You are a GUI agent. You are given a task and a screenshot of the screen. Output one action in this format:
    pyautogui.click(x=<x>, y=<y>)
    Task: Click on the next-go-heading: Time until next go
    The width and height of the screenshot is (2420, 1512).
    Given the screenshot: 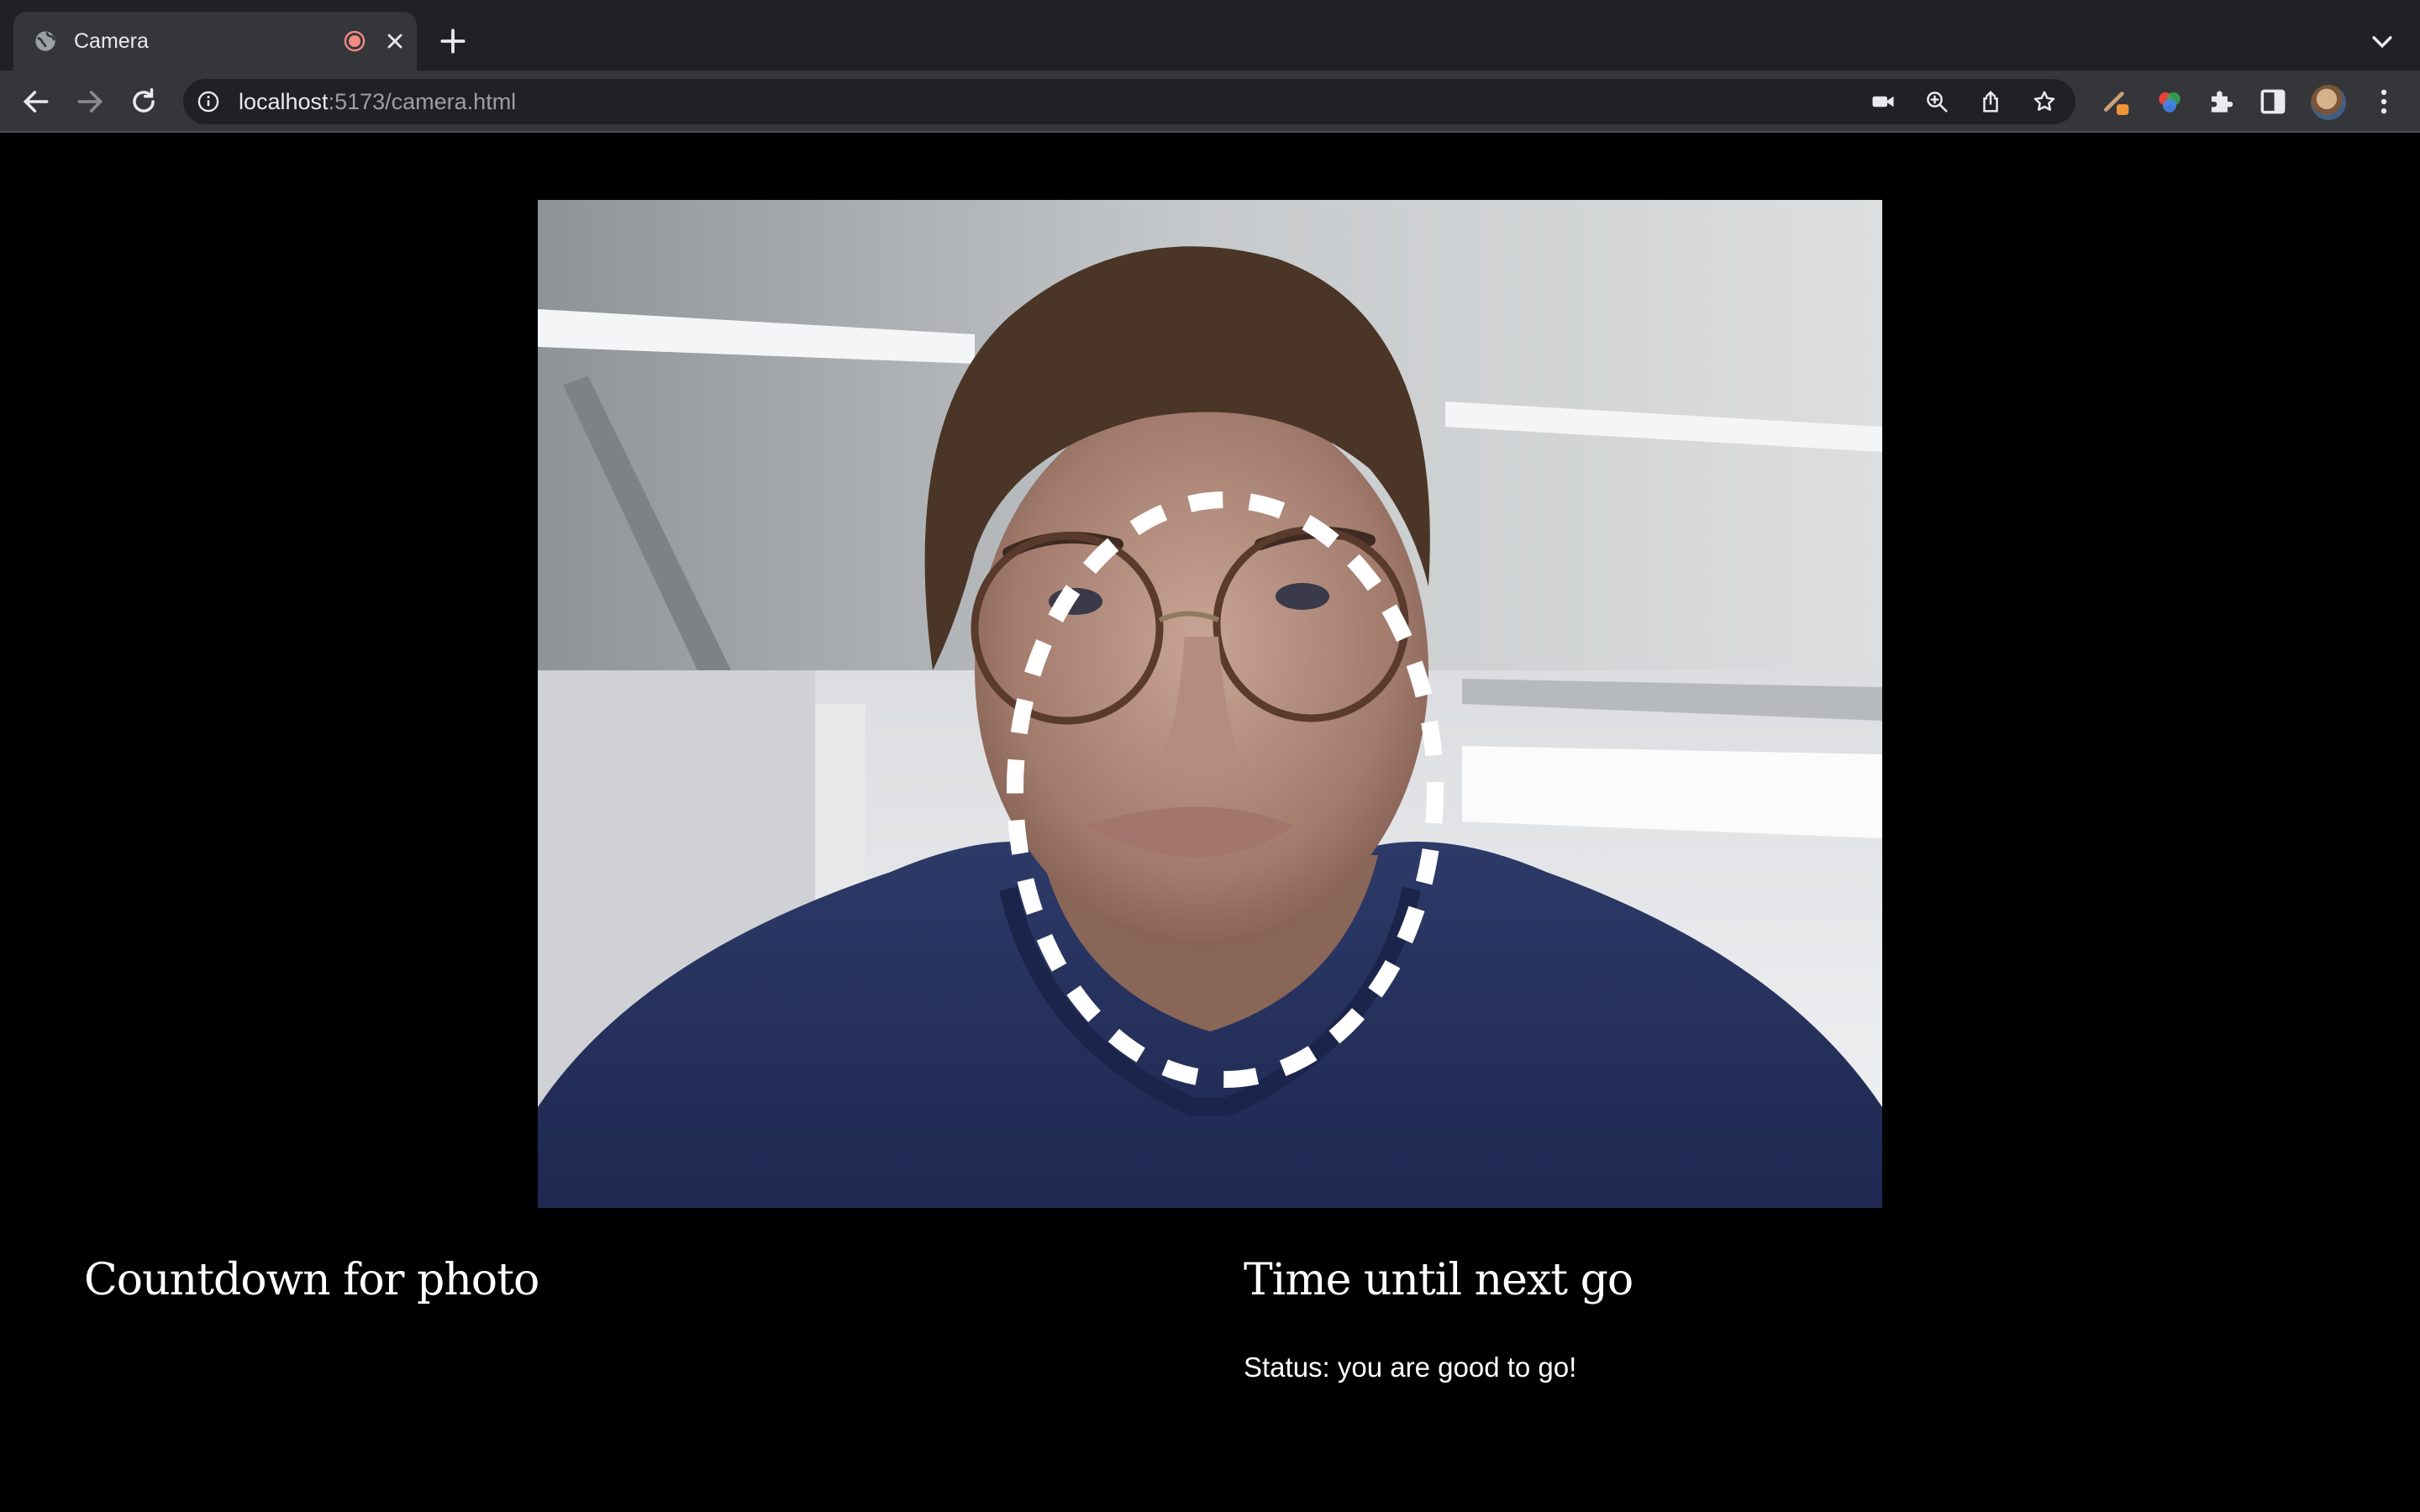 What is the action you would take?
    pyautogui.click(x=1439, y=1280)
    